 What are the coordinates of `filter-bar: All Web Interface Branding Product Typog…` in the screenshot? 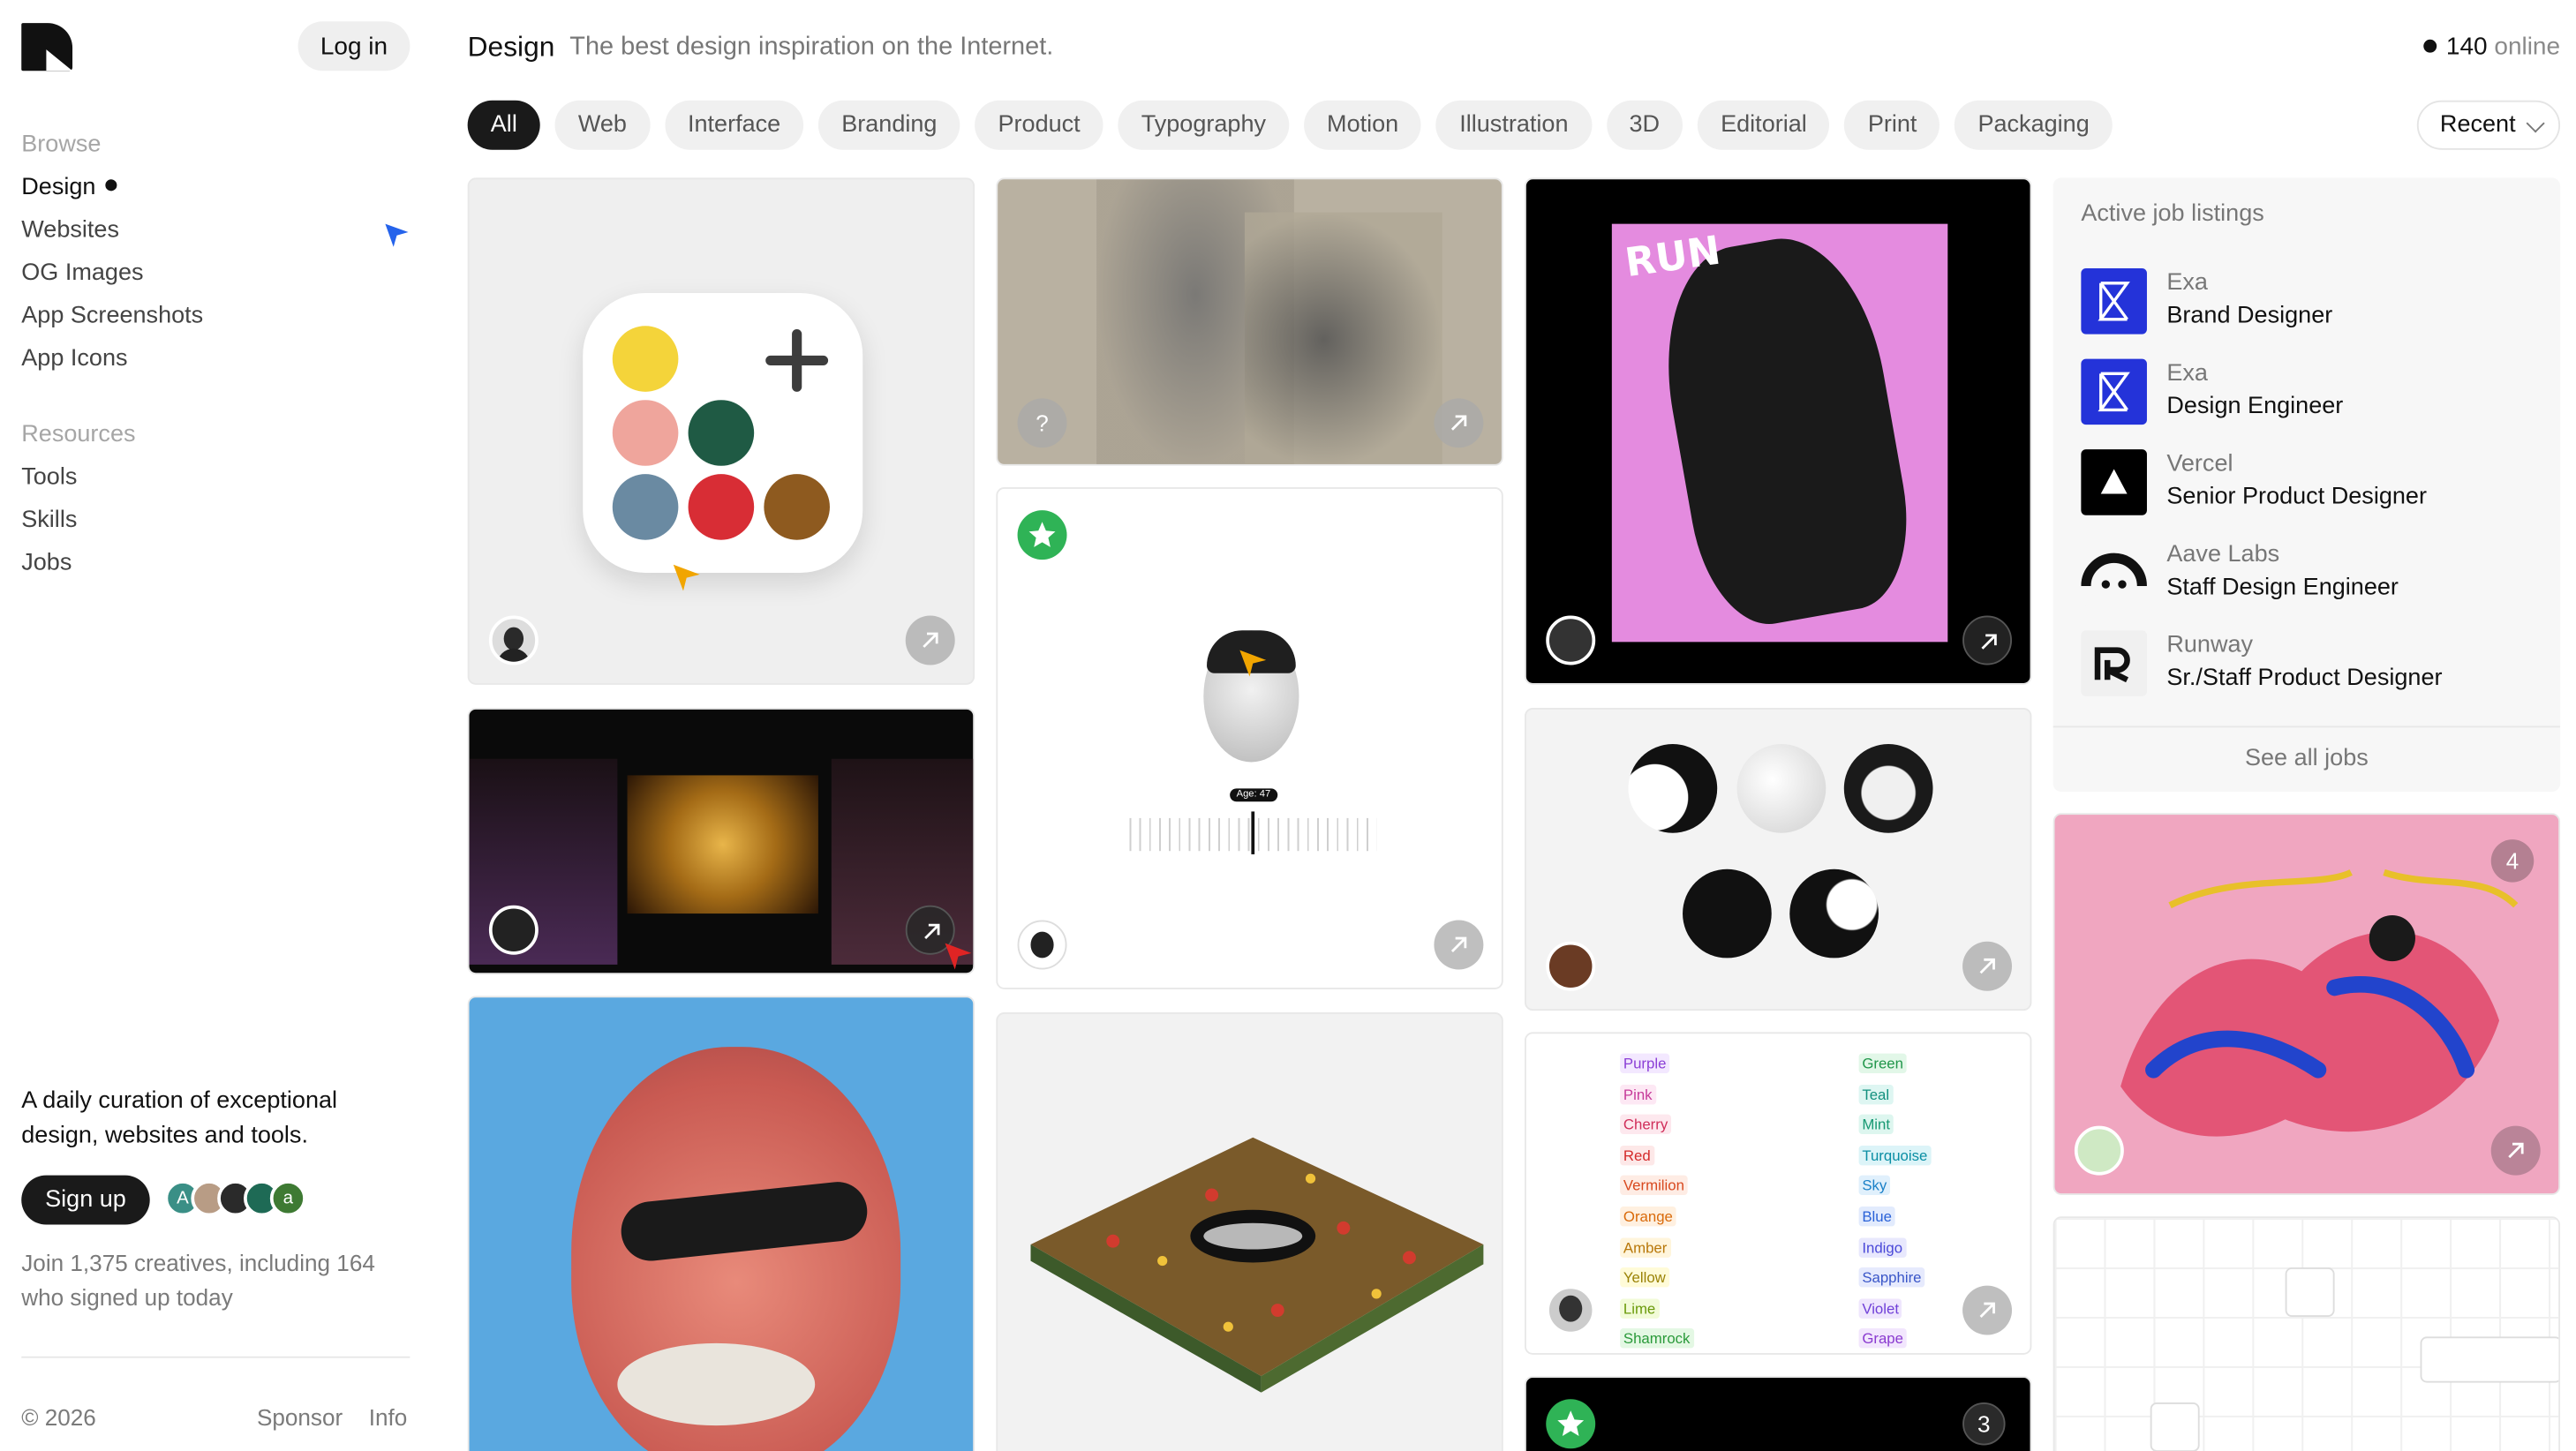 It's located at (1290, 125).